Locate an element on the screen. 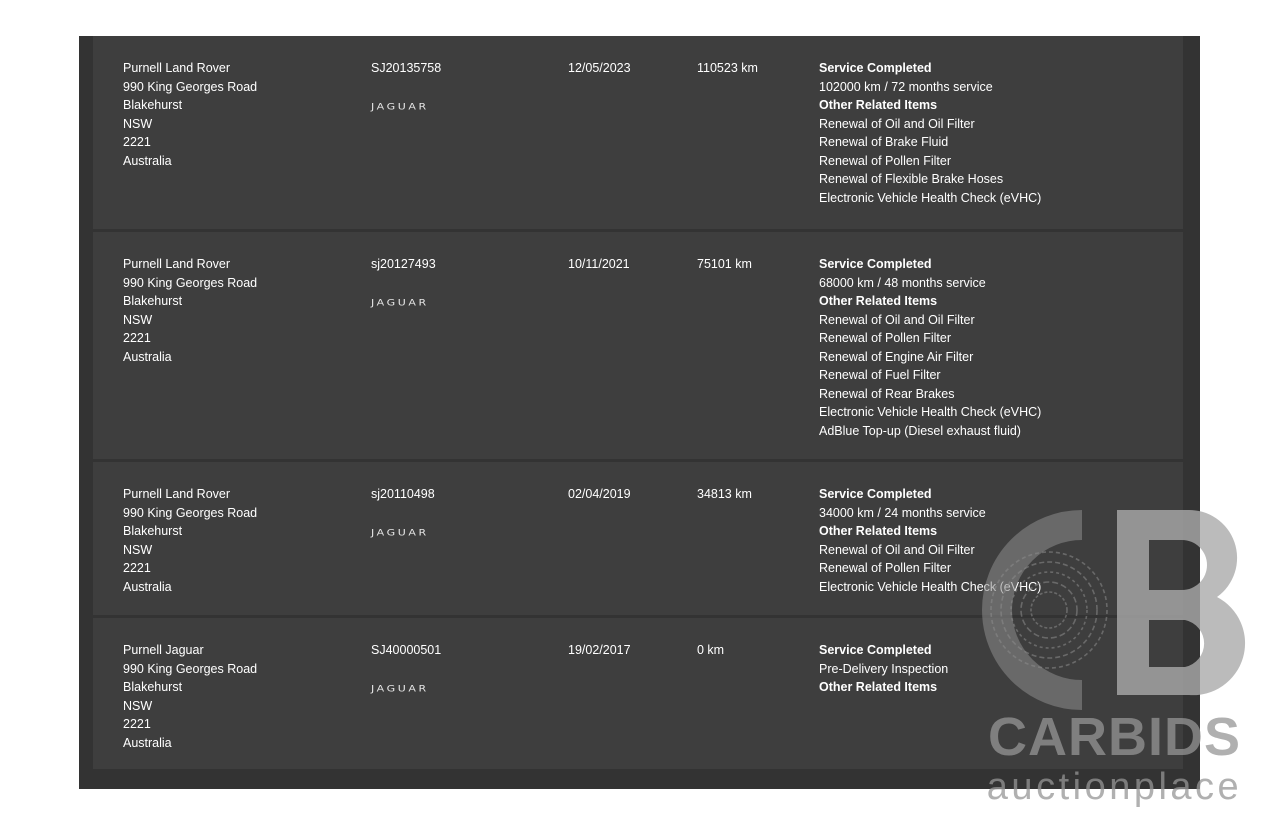 This screenshot has height=825, width=1280. service-date: 02/04/2019 is located at coordinates (599, 494).